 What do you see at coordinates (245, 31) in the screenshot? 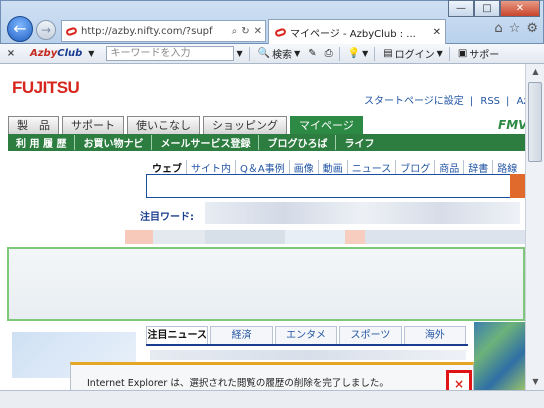
I see `refresh-icon: ↻` at bounding box center [245, 31].